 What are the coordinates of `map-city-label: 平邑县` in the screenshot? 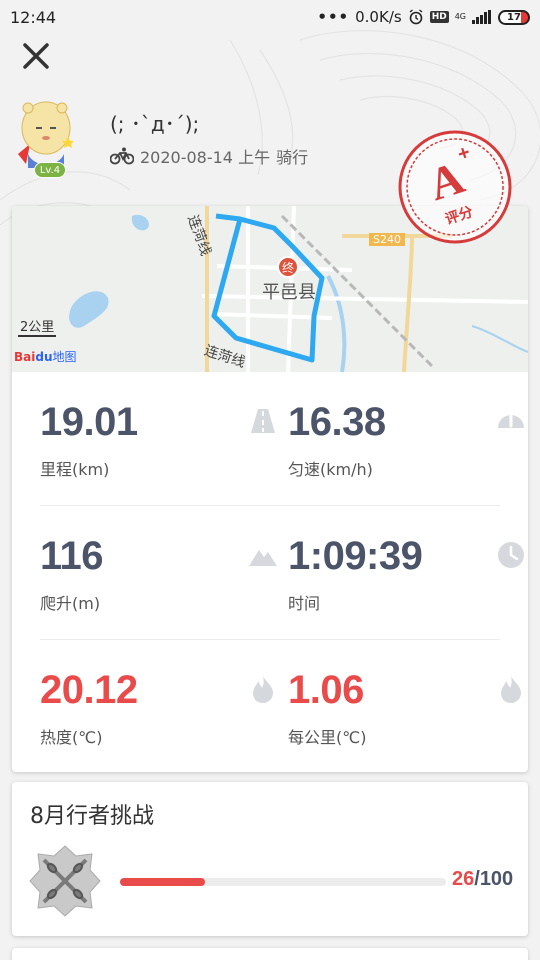 It's located at (289, 292).